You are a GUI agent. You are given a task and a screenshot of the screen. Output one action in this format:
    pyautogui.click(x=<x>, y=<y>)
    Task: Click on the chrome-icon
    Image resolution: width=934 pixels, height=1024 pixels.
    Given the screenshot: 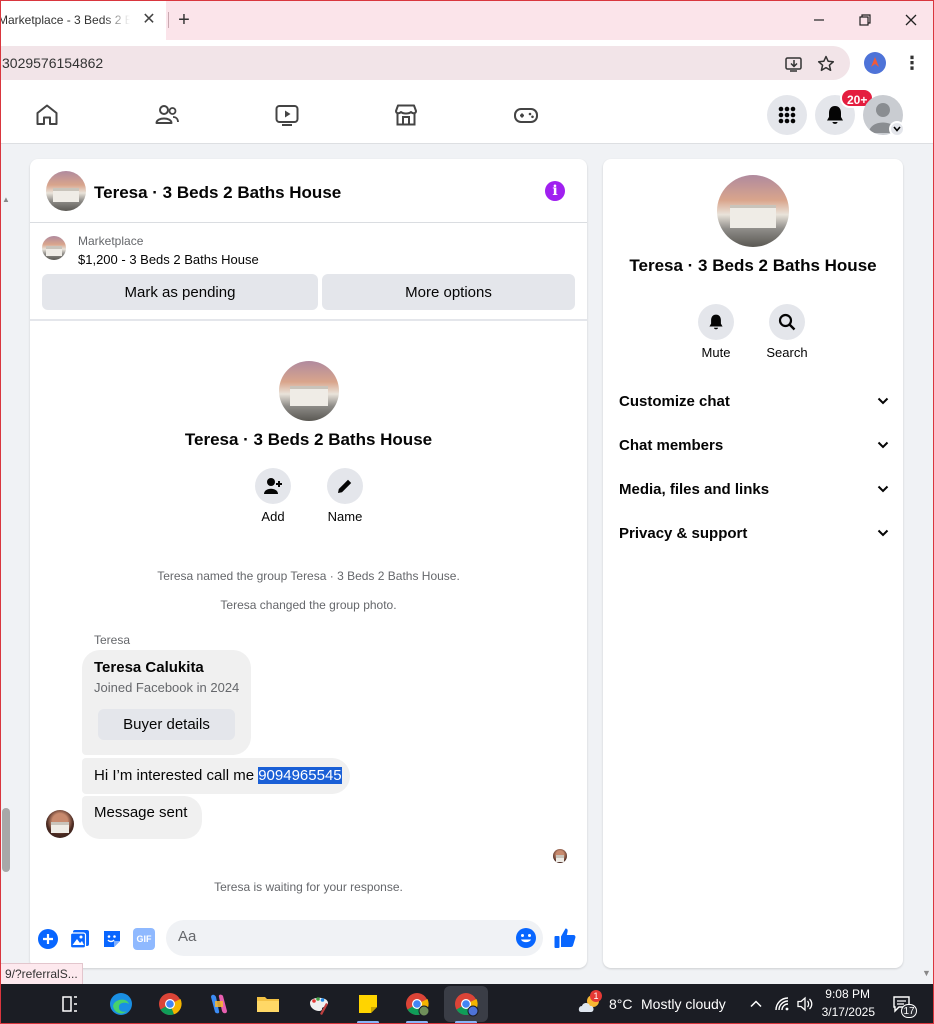 What is the action you would take?
    pyautogui.click(x=170, y=1004)
    